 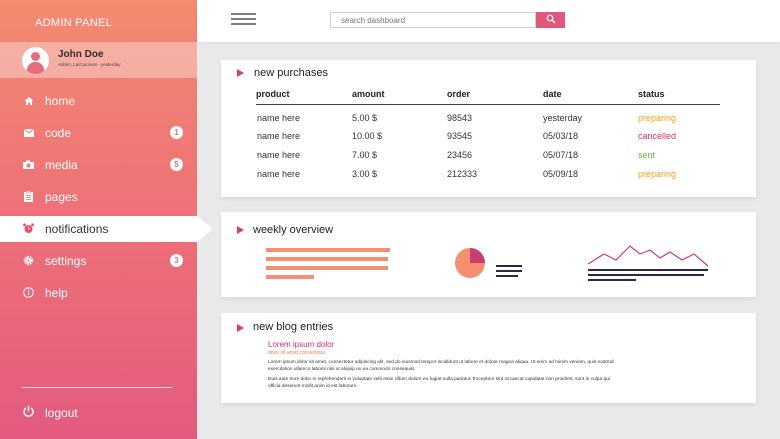 I want to click on search-button, so click(x=550, y=20).